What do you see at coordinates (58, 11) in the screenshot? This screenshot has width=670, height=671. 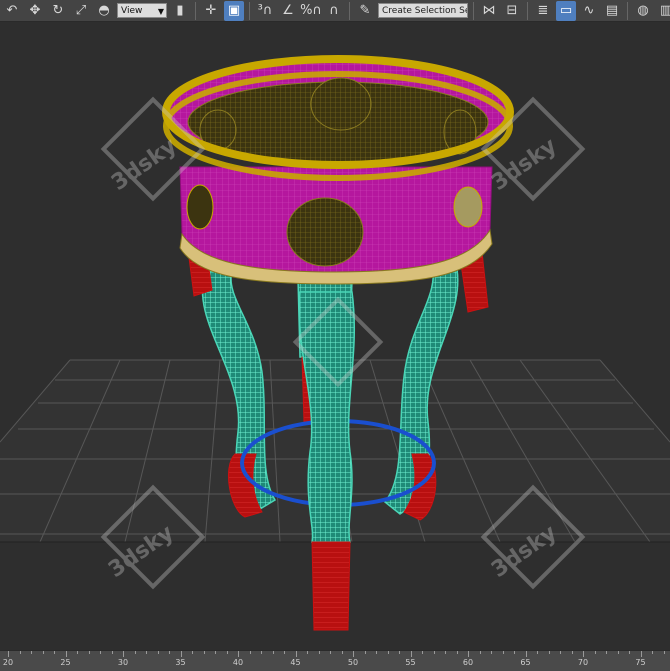 I see `rotate-icon: ↻` at bounding box center [58, 11].